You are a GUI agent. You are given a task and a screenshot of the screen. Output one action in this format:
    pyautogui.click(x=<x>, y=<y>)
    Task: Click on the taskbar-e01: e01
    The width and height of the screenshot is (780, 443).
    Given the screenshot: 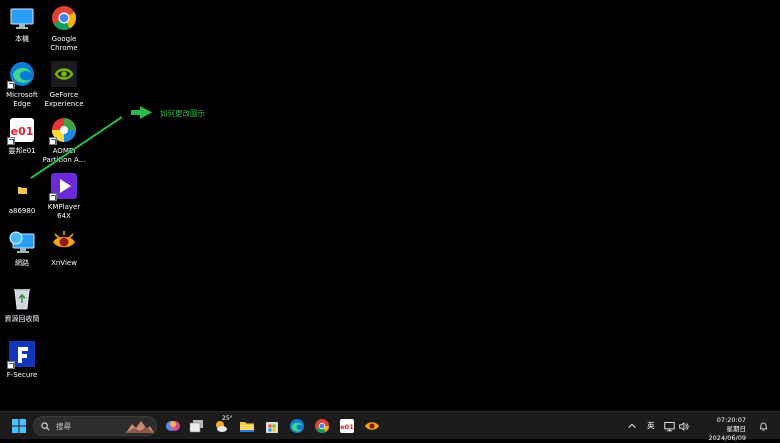 What is the action you would take?
    pyautogui.click(x=347, y=426)
    